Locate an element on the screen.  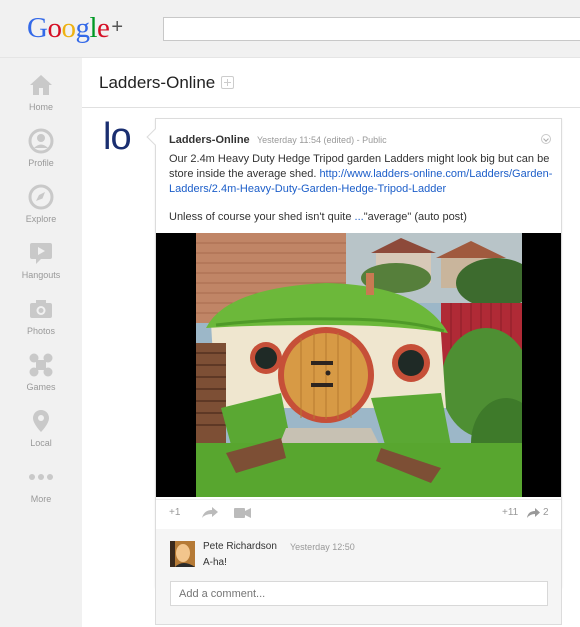
logo-letter: G is located at coordinates (37, 28).